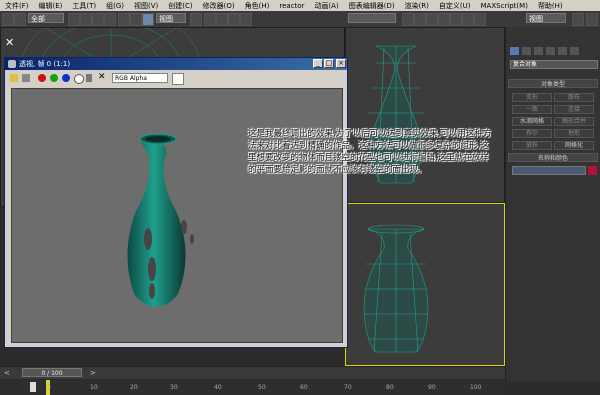  Describe the element at coordinates (425, 284) in the screenshot. I see `viewport-perspective` at that location.